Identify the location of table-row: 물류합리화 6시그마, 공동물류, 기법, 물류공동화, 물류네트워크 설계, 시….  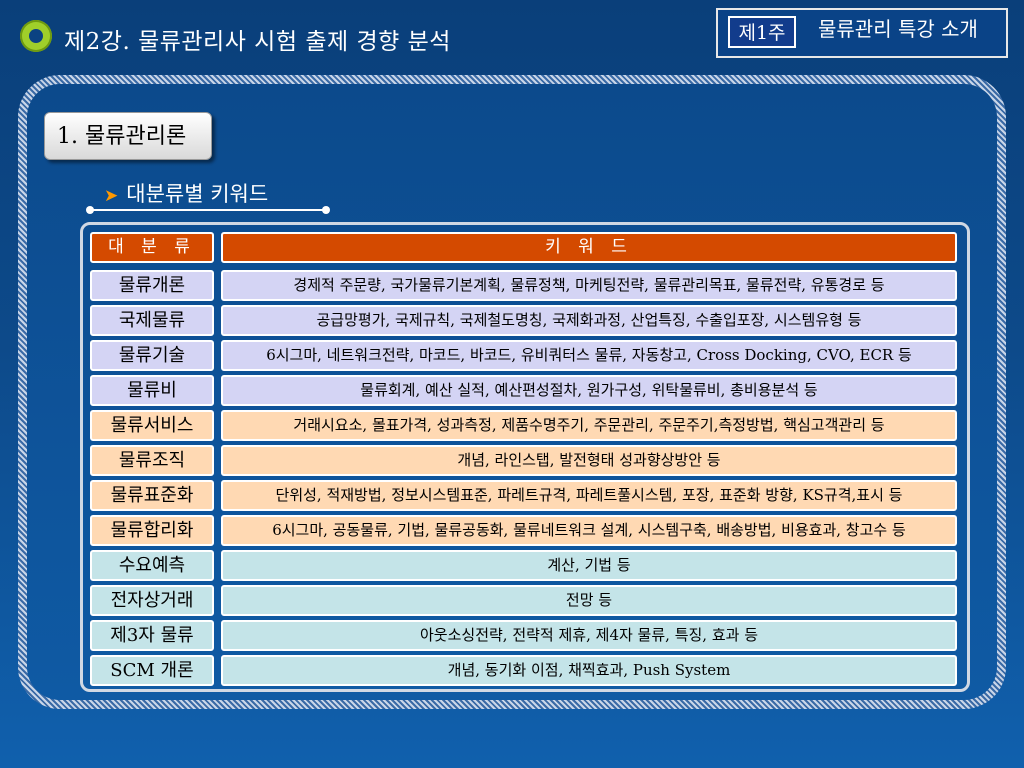
(524, 530).